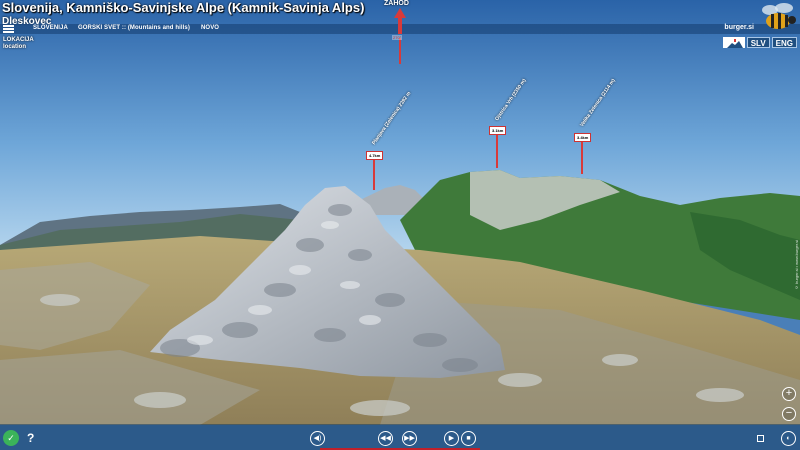  I want to click on map-button, so click(733, 42).